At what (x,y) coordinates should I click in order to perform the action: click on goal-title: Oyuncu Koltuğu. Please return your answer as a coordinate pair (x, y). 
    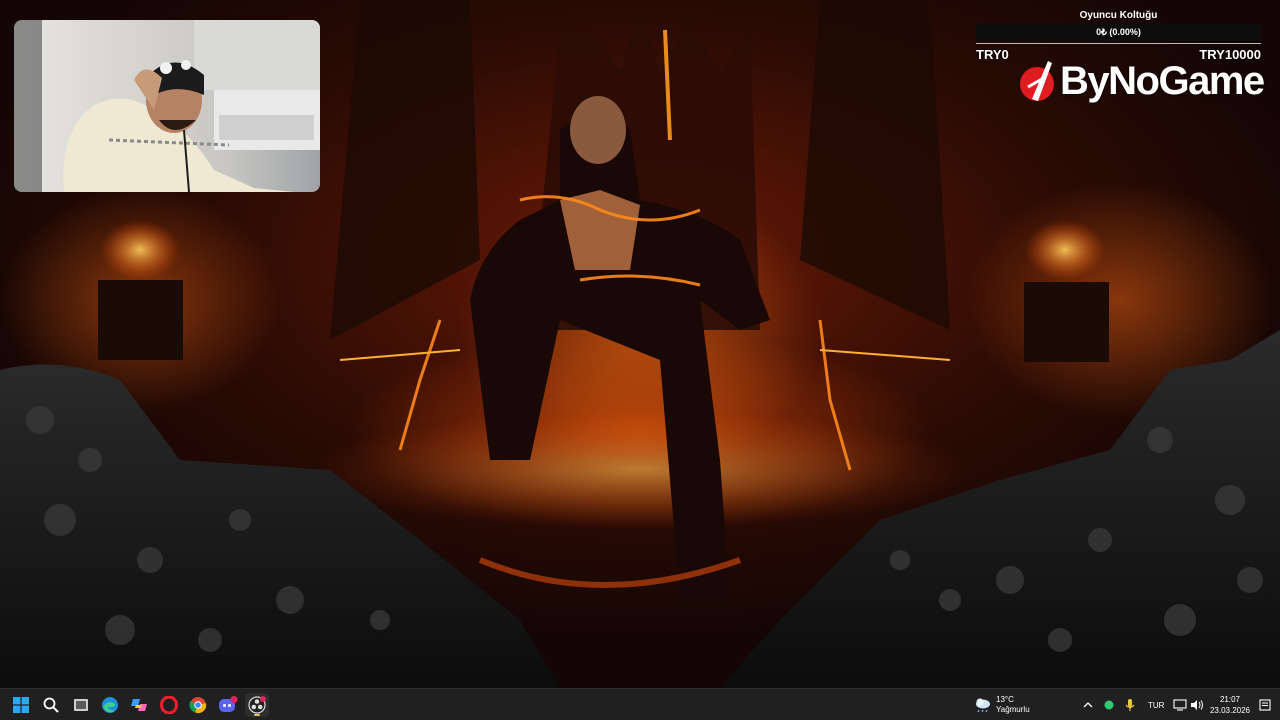
    Looking at the image, I should click on (1118, 15).